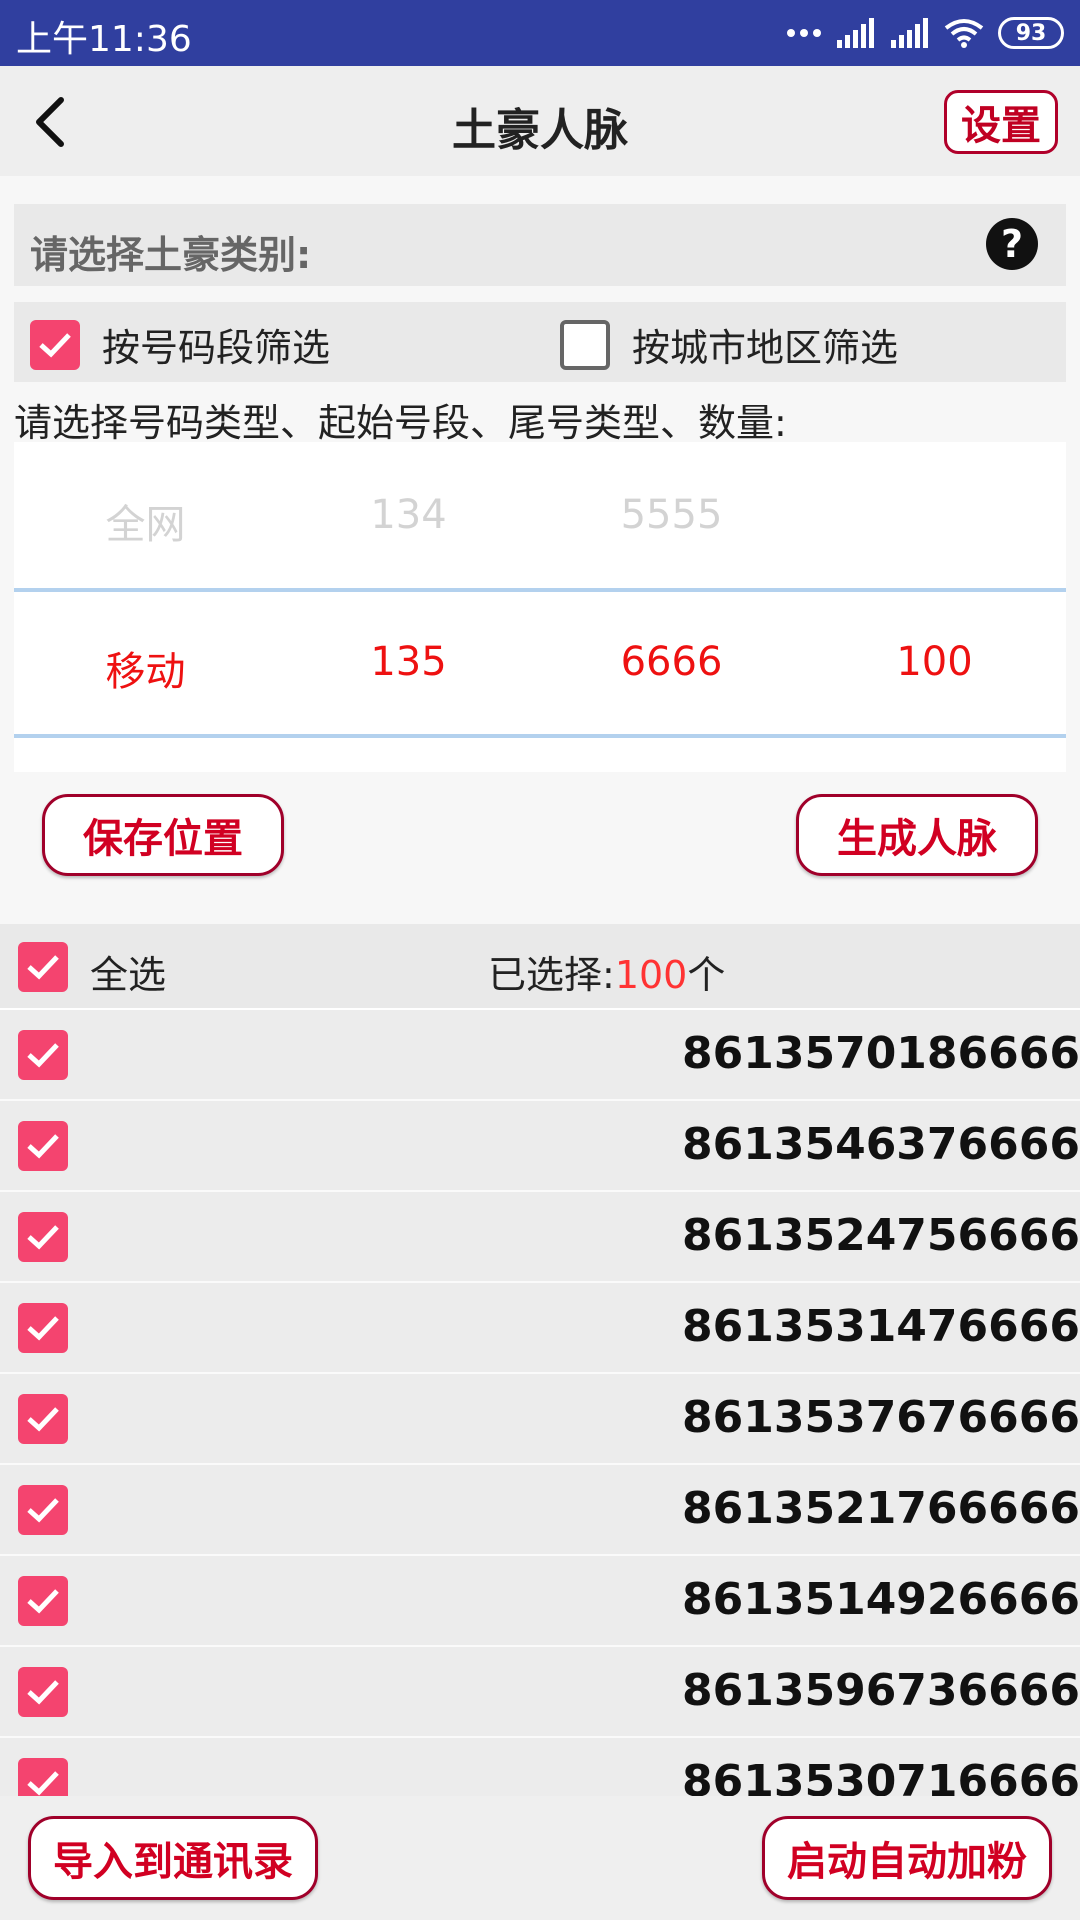 The image size is (1080, 1920). What do you see at coordinates (104, 39) in the screenshot?
I see `status-time: 上午11:36` at bounding box center [104, 39].